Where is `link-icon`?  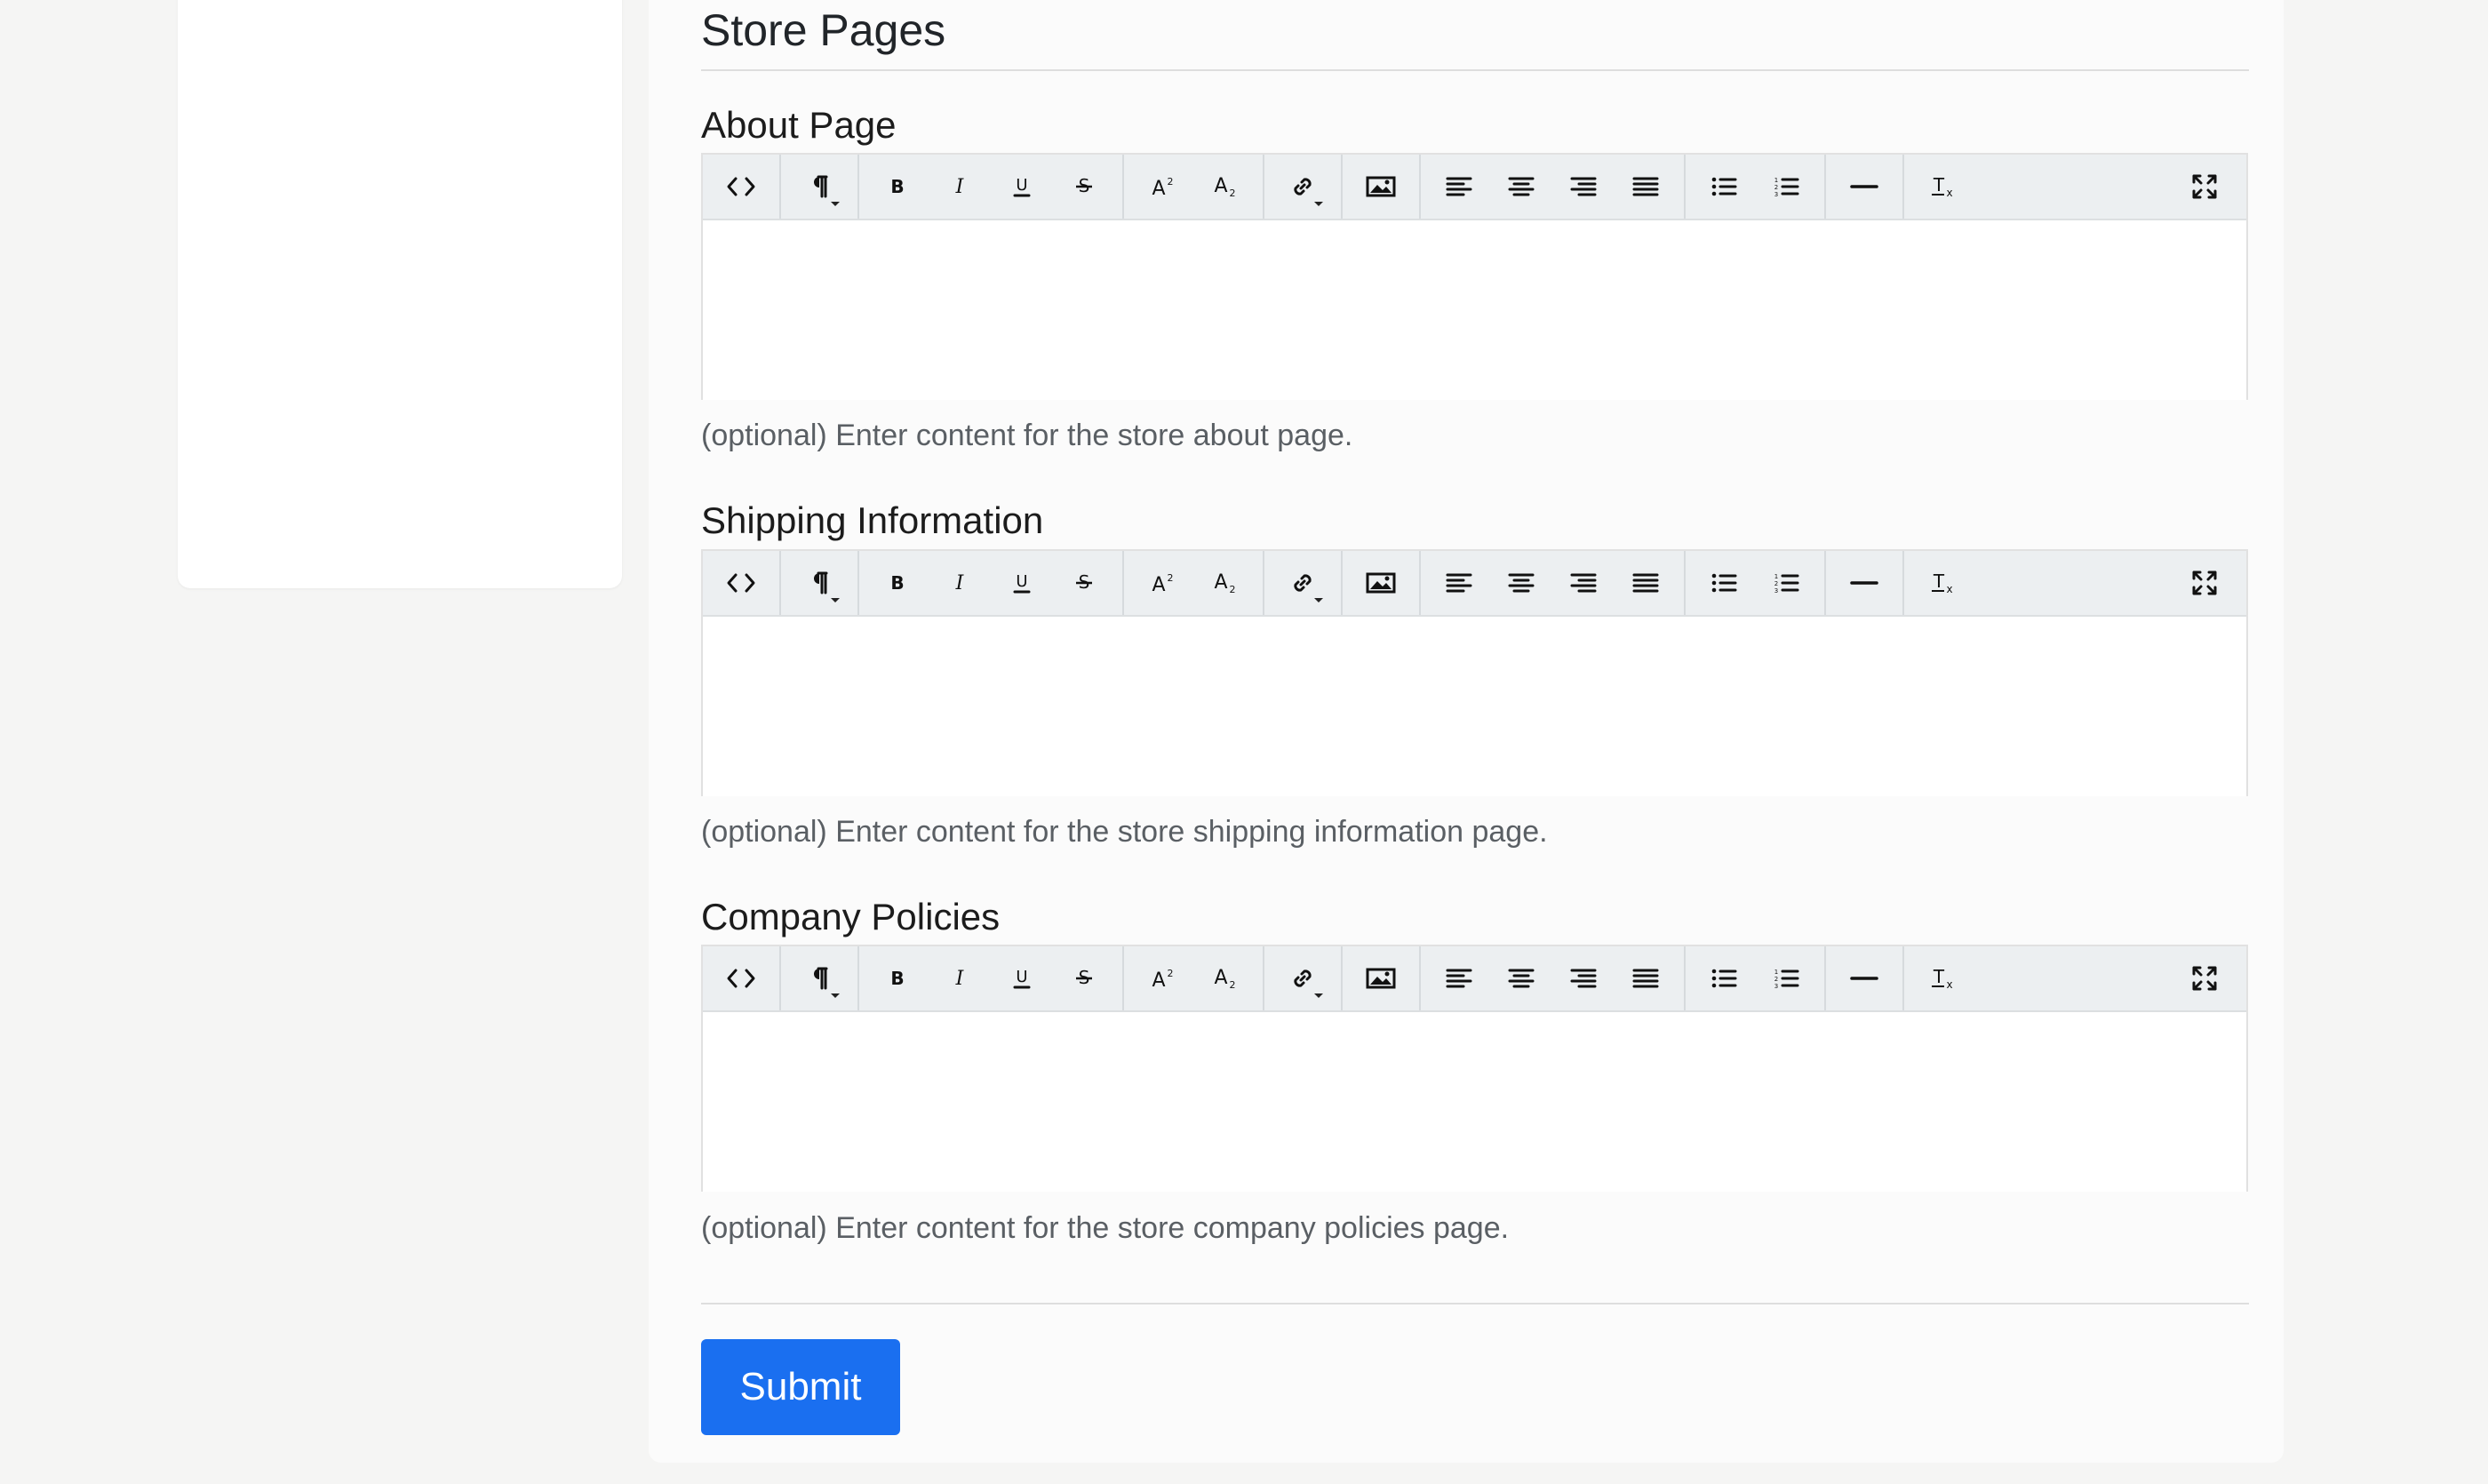 link-icon is located at coordinates (1302, 979).